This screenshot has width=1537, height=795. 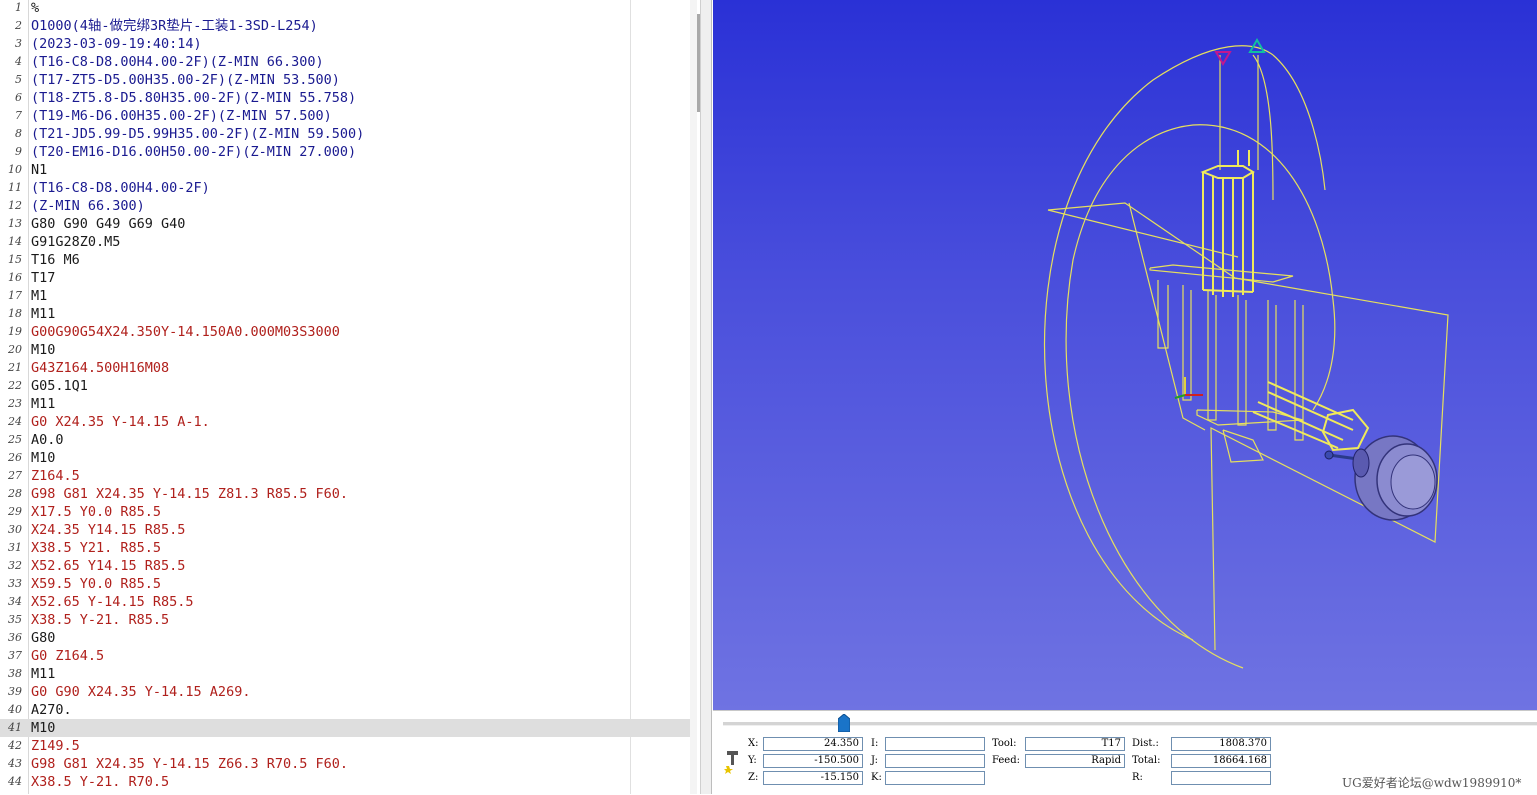 I want to click on j-label: J:, so click(x=874, y=760).